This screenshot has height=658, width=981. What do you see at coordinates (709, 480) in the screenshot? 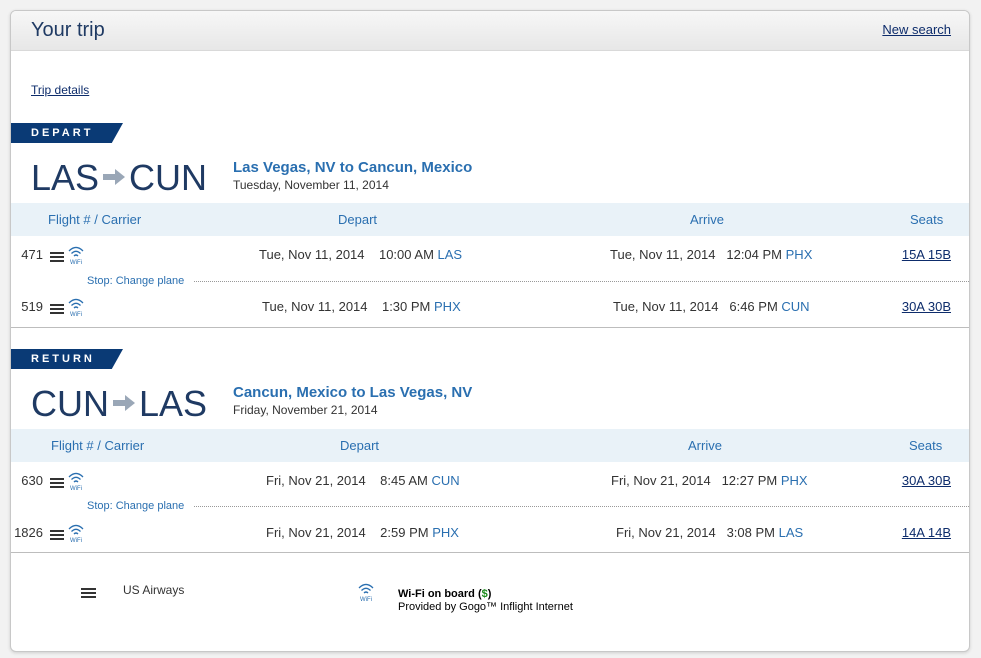
I see `arrive-datetime: Fri, Nov 21, 2014 12:27 PM PHX` at bounding box center [709, 480].